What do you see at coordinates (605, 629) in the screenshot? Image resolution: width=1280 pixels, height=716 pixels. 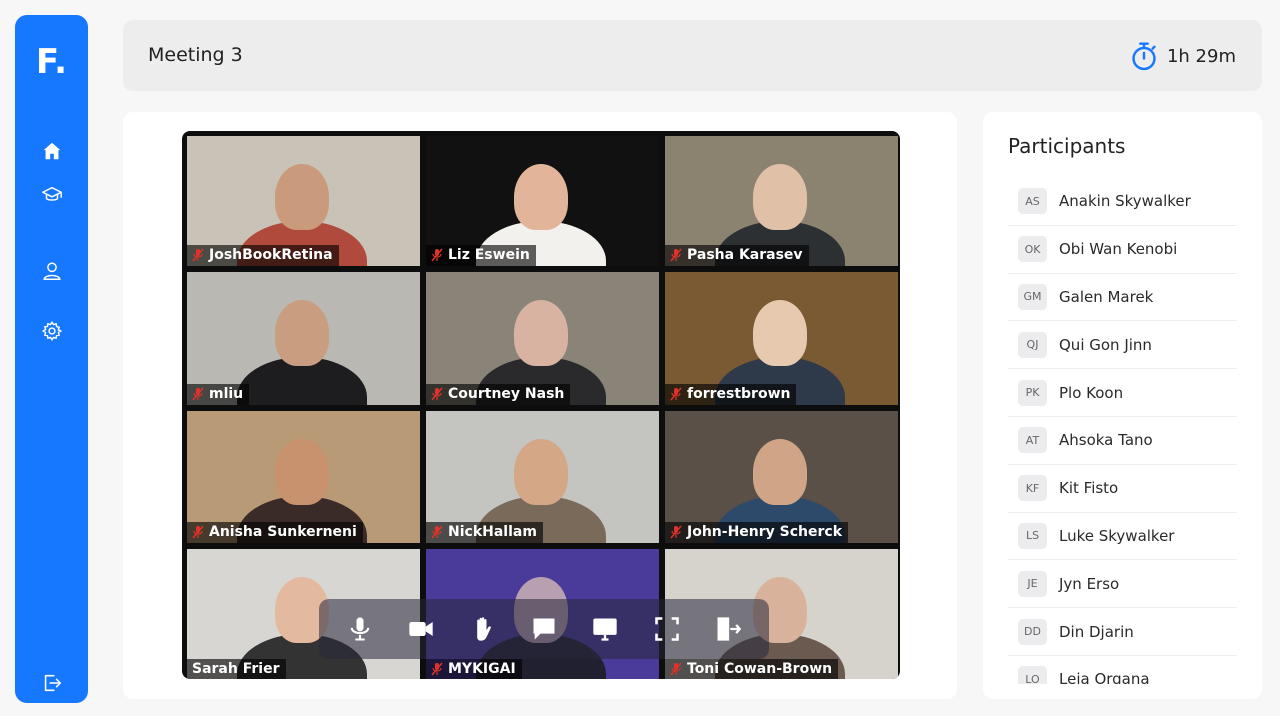 I see `share-screen-button` at bounding box center [605, 629].